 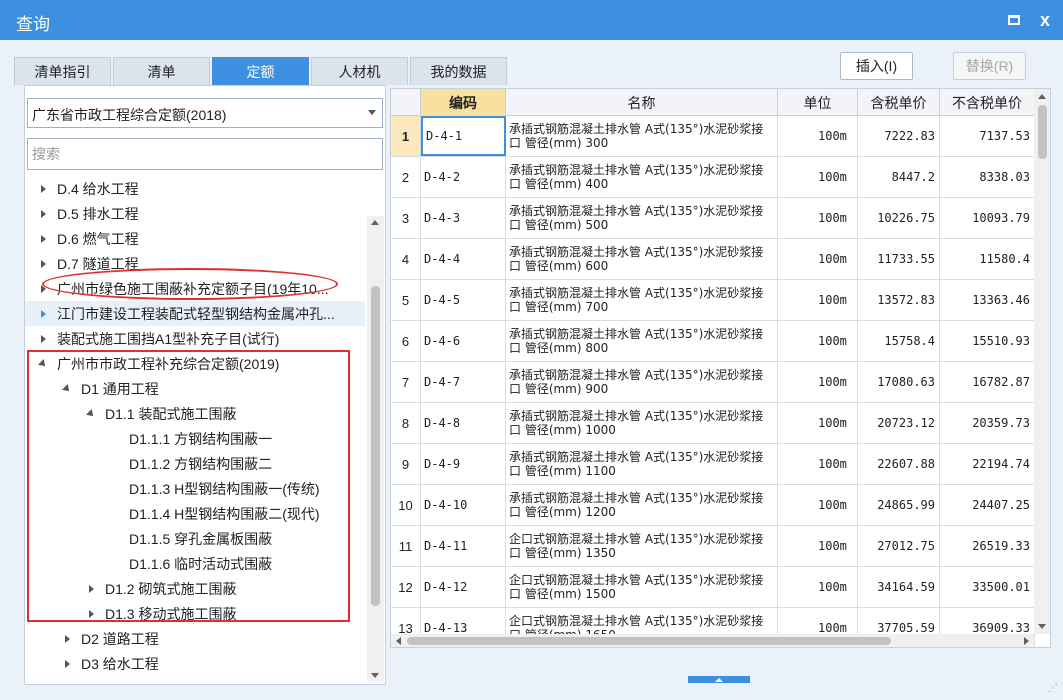 I want to click on cell-price-with-tax: 24865.99, so click(x=899, y=505).